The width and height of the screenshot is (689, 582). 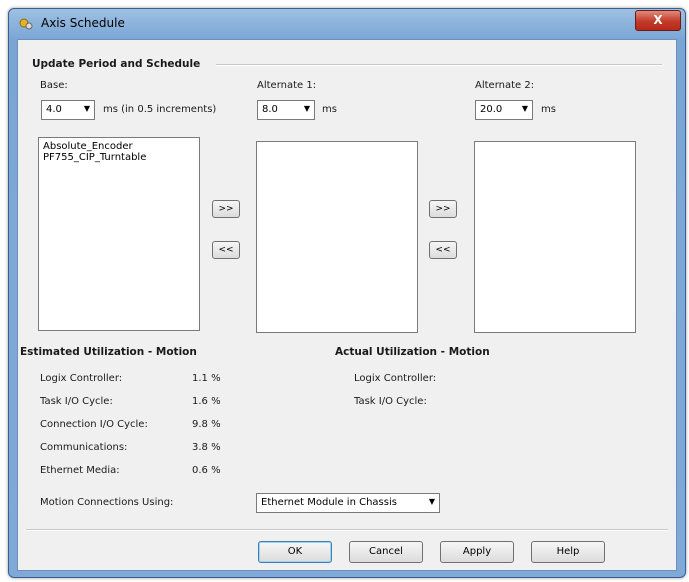 I want to click on move-to-alternate1-back-button: <<, so click(x=443, y=250).